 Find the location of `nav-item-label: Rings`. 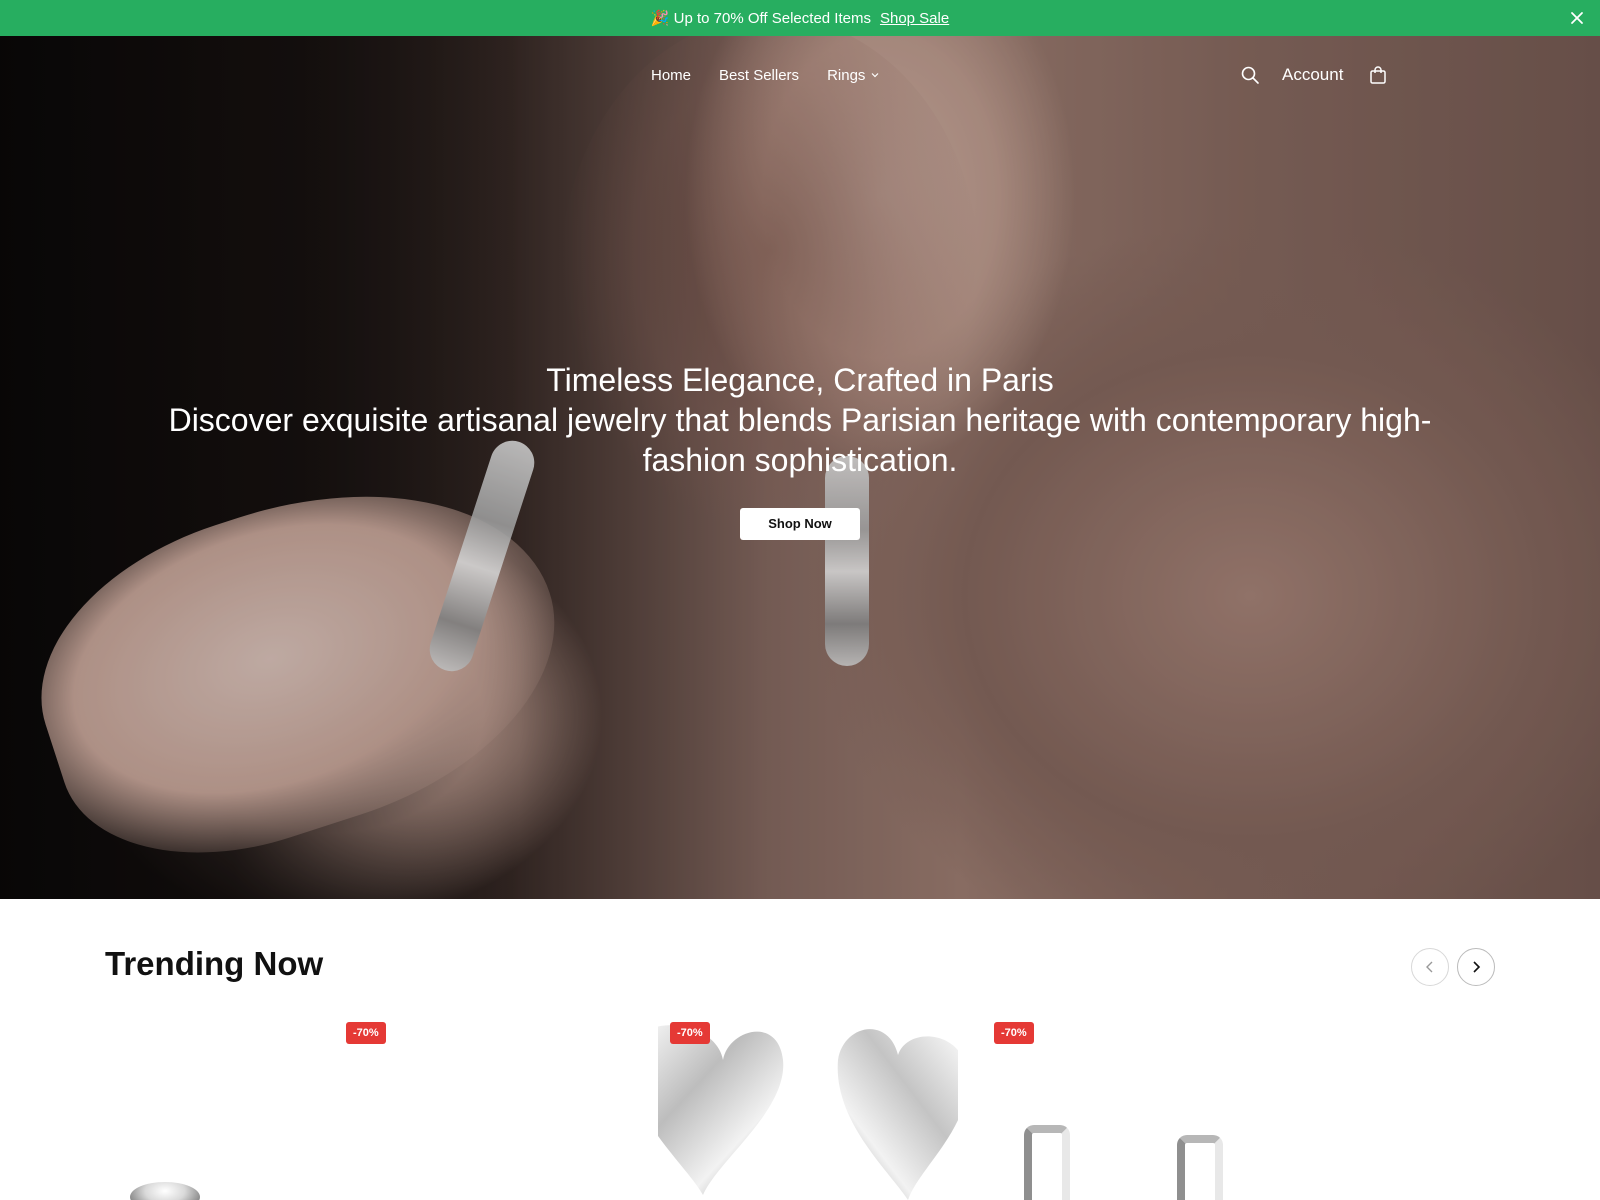

nav-item-label: Rings is located at coordinates (846, 75).